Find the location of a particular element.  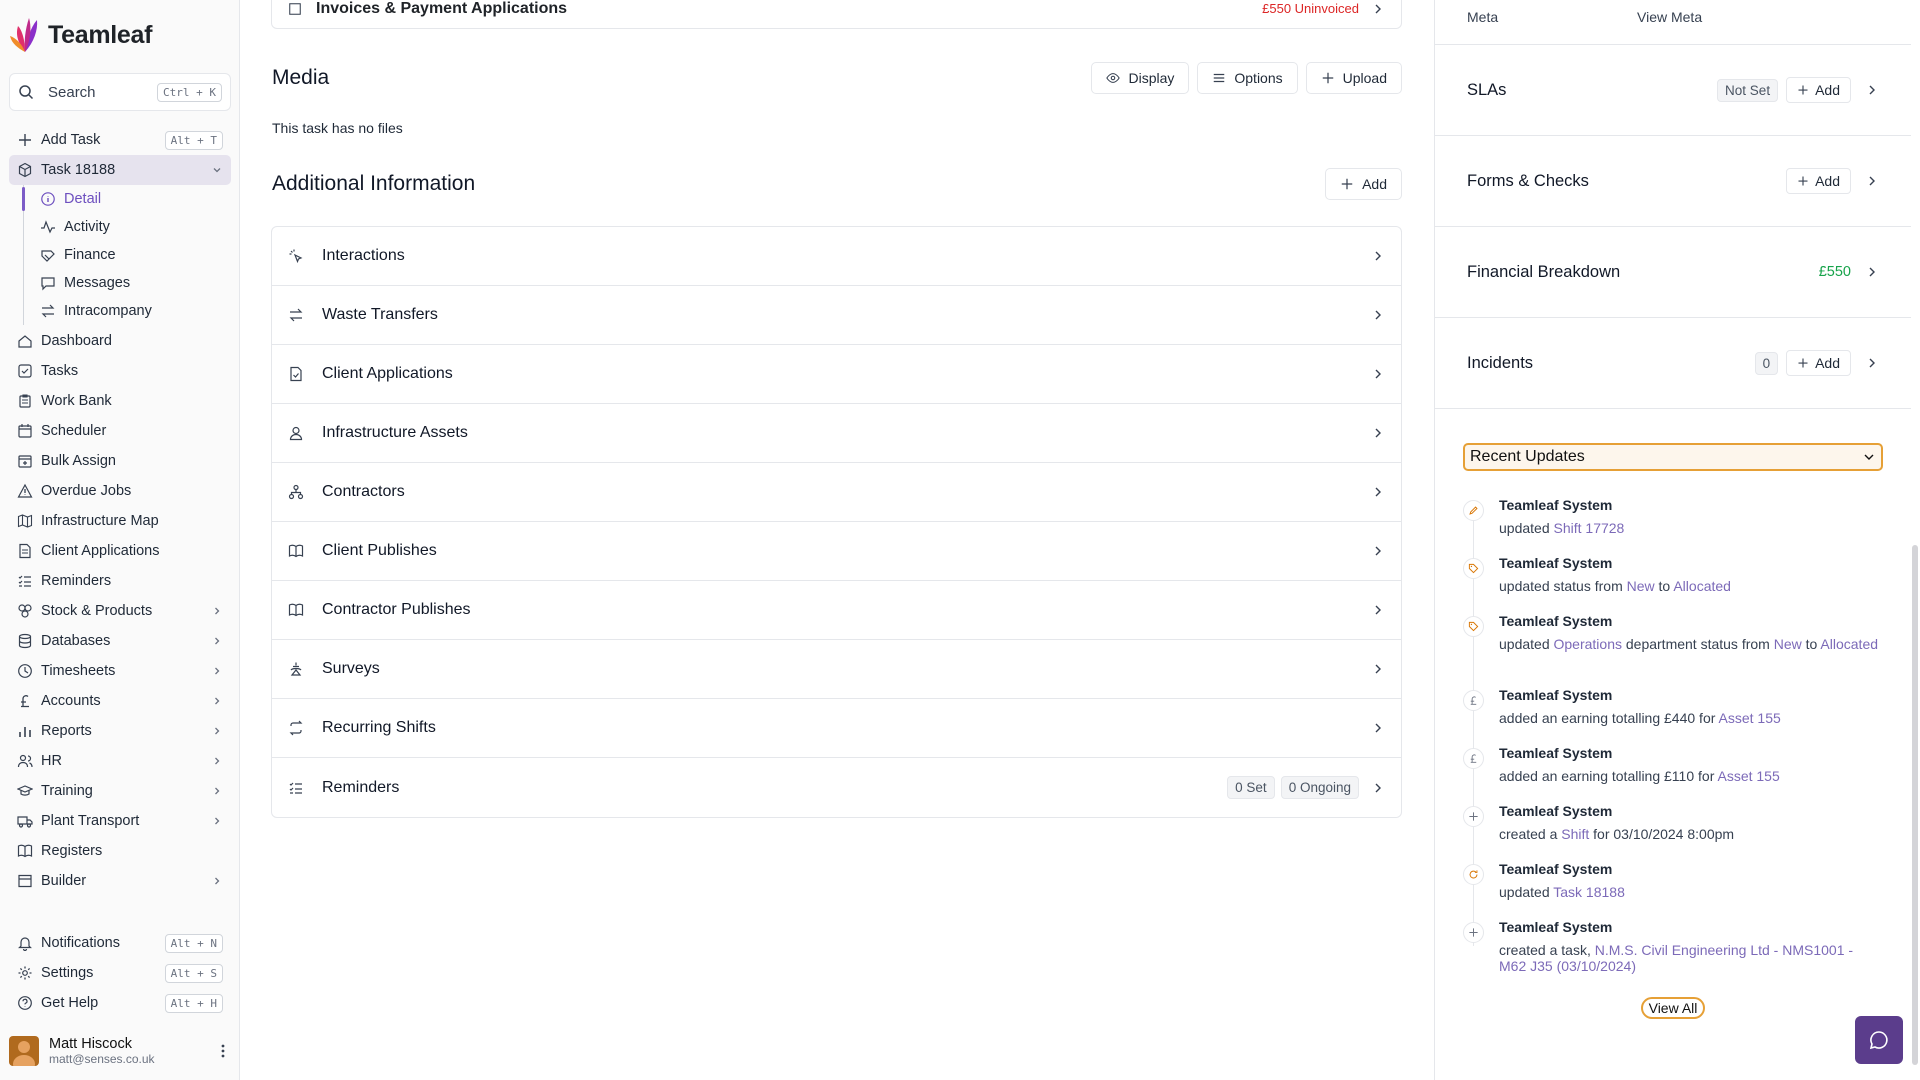

sidebar-item-training: Training is located at coordinates (120, 791).